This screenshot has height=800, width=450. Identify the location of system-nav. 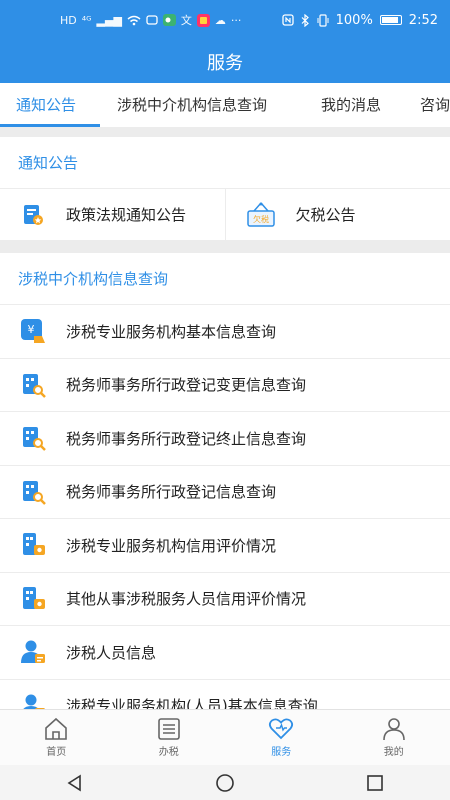
(225, 782).